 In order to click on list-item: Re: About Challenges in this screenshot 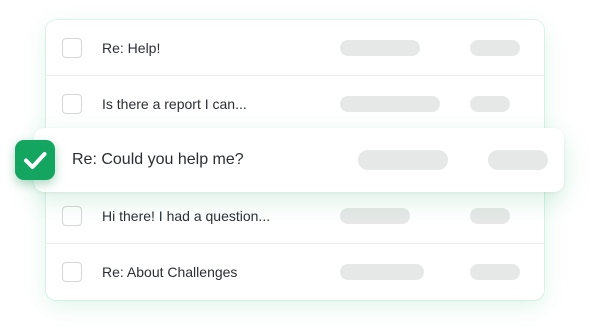, I will do `click(295, 272)`.